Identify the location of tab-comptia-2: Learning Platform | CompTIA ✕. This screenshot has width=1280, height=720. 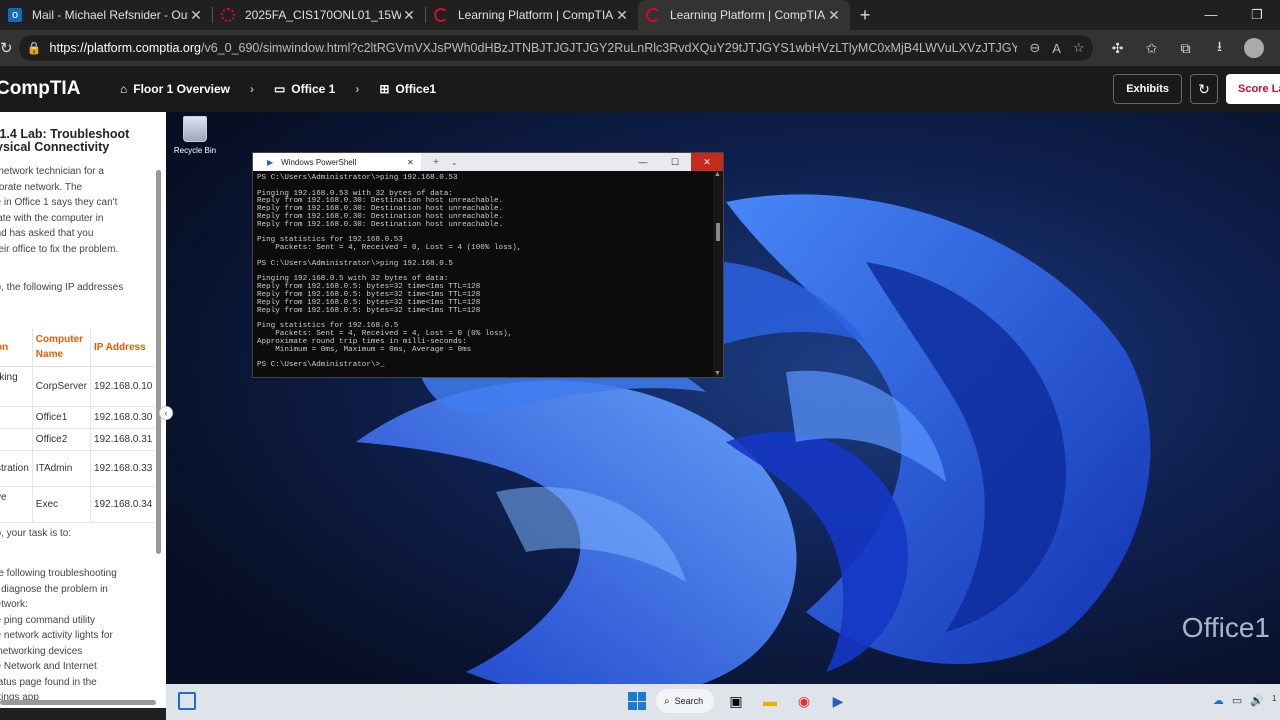
(744, 15).